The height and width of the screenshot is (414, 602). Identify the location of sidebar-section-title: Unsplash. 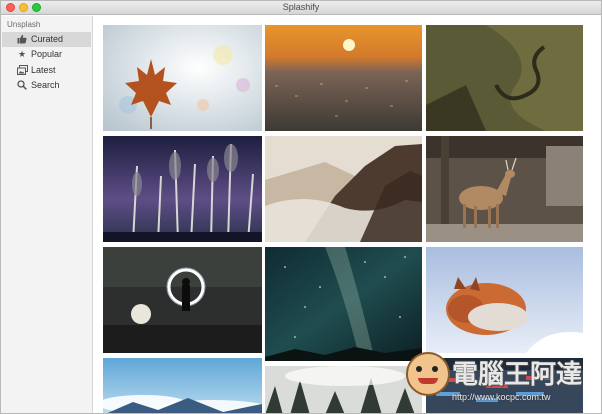
(24, 24).